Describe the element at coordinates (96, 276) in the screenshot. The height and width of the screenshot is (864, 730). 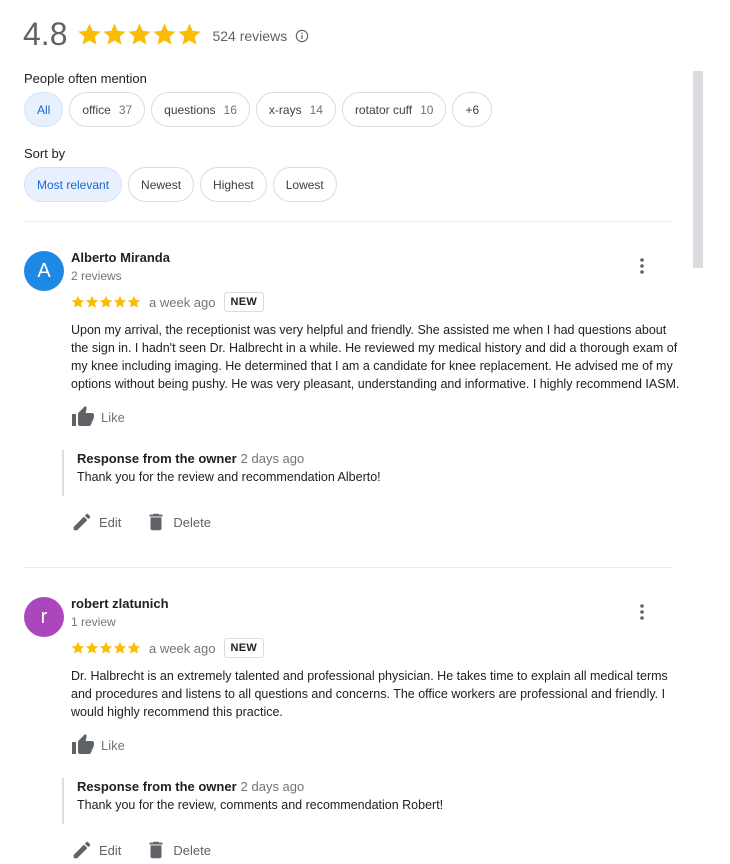
I see `reviewer-stats: 2 reviews` at that location.